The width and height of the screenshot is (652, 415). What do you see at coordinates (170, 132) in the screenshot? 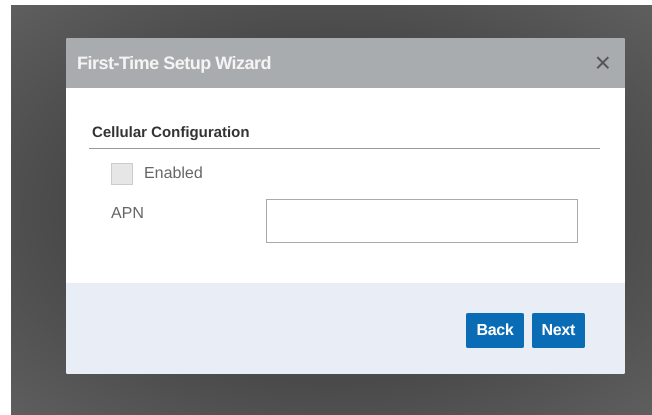
I see `section-title: Cellular Configuration` at bounding box center [170, 132].